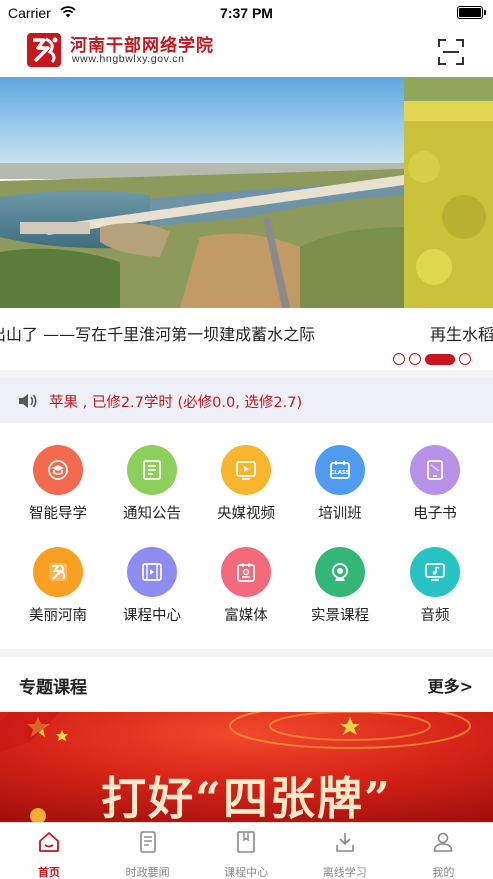 This screenshot has height=879, width=493. What do you see at coordinates (58, 616) in the screenshot?
I see `grid-item-label: 美丽河南` at bounding box center [58, 616].